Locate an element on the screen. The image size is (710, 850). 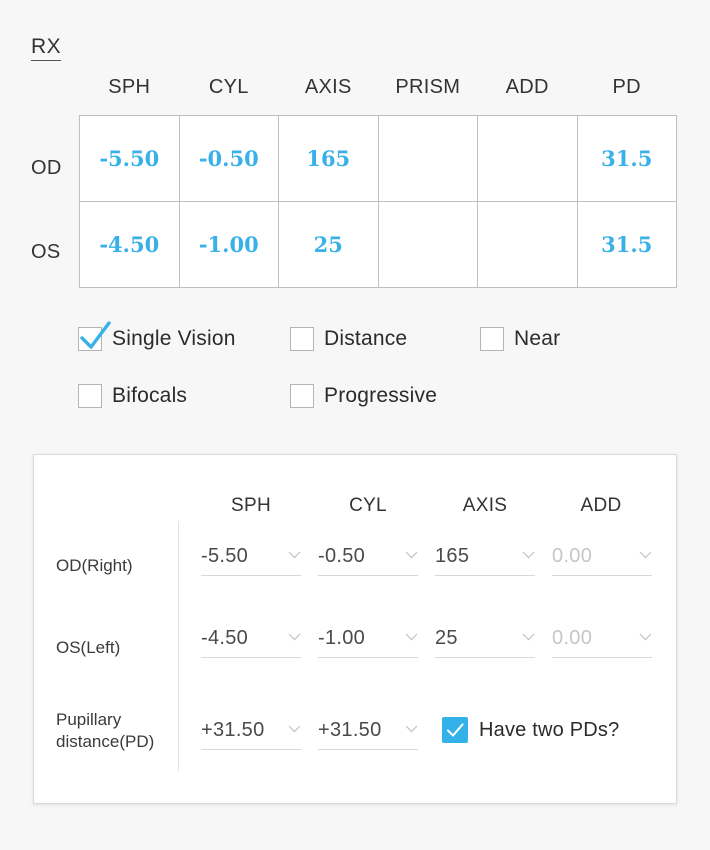
checkbox-bifocals: Bifocals is located at coordinates (132, 396).